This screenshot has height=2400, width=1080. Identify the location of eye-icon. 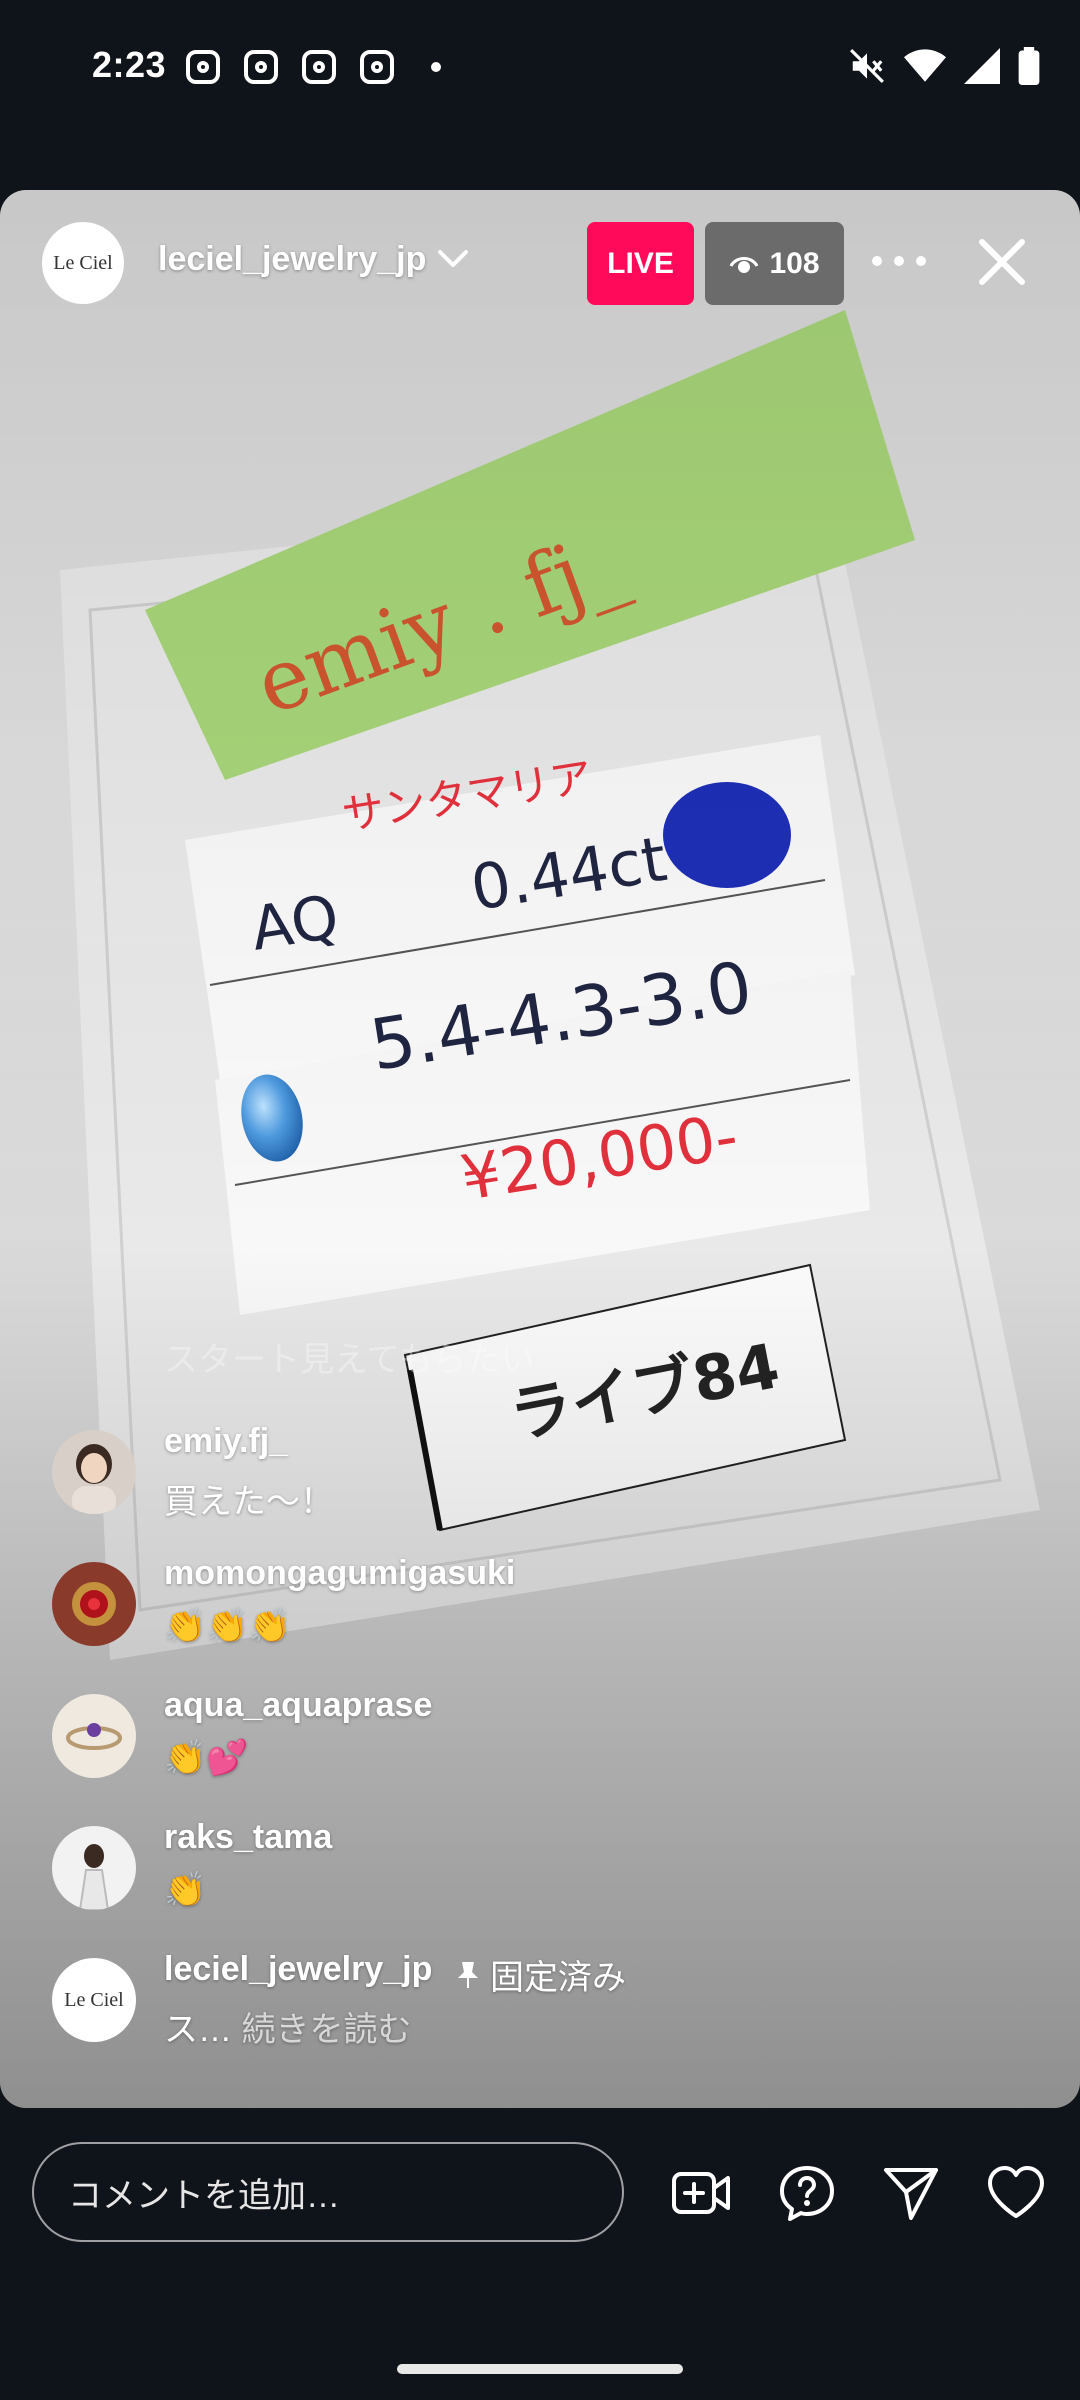
(744, 264).